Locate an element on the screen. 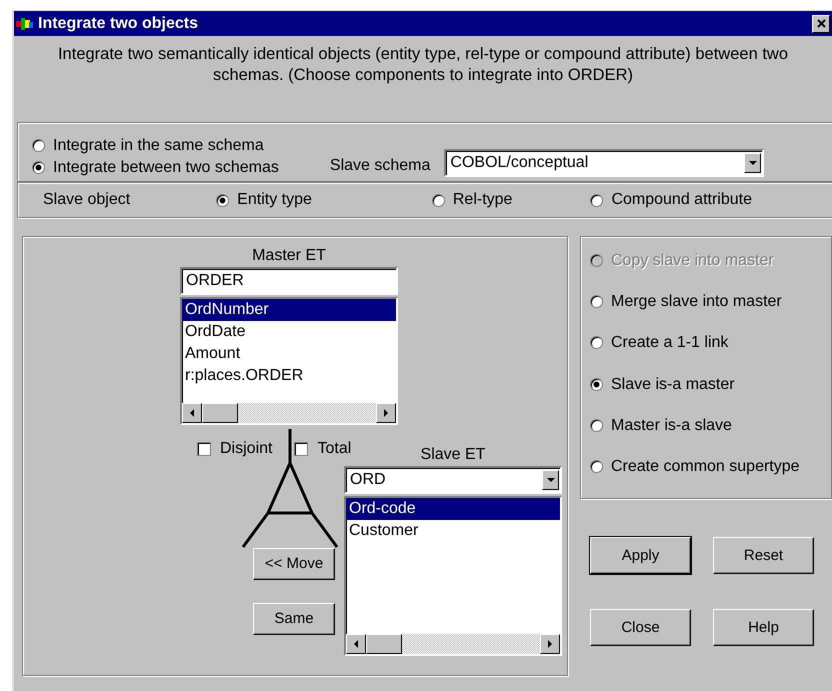 This screenshot has height=691, width=832. apply-button: Apply is located at coordinates (640, 555).